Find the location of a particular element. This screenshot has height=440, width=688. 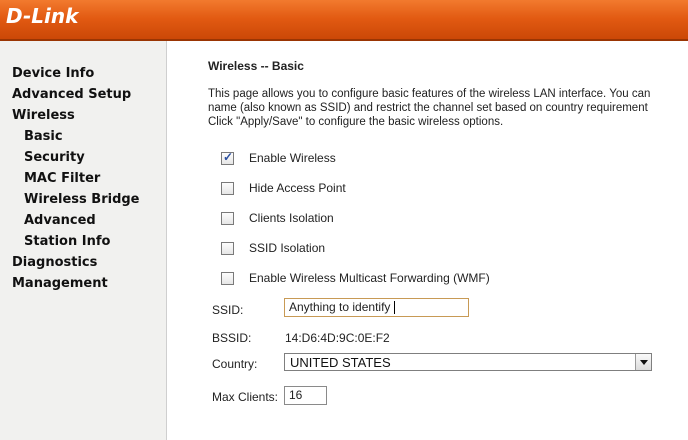

checkmark-icon: ✓ is located at coordinates (228, 157).